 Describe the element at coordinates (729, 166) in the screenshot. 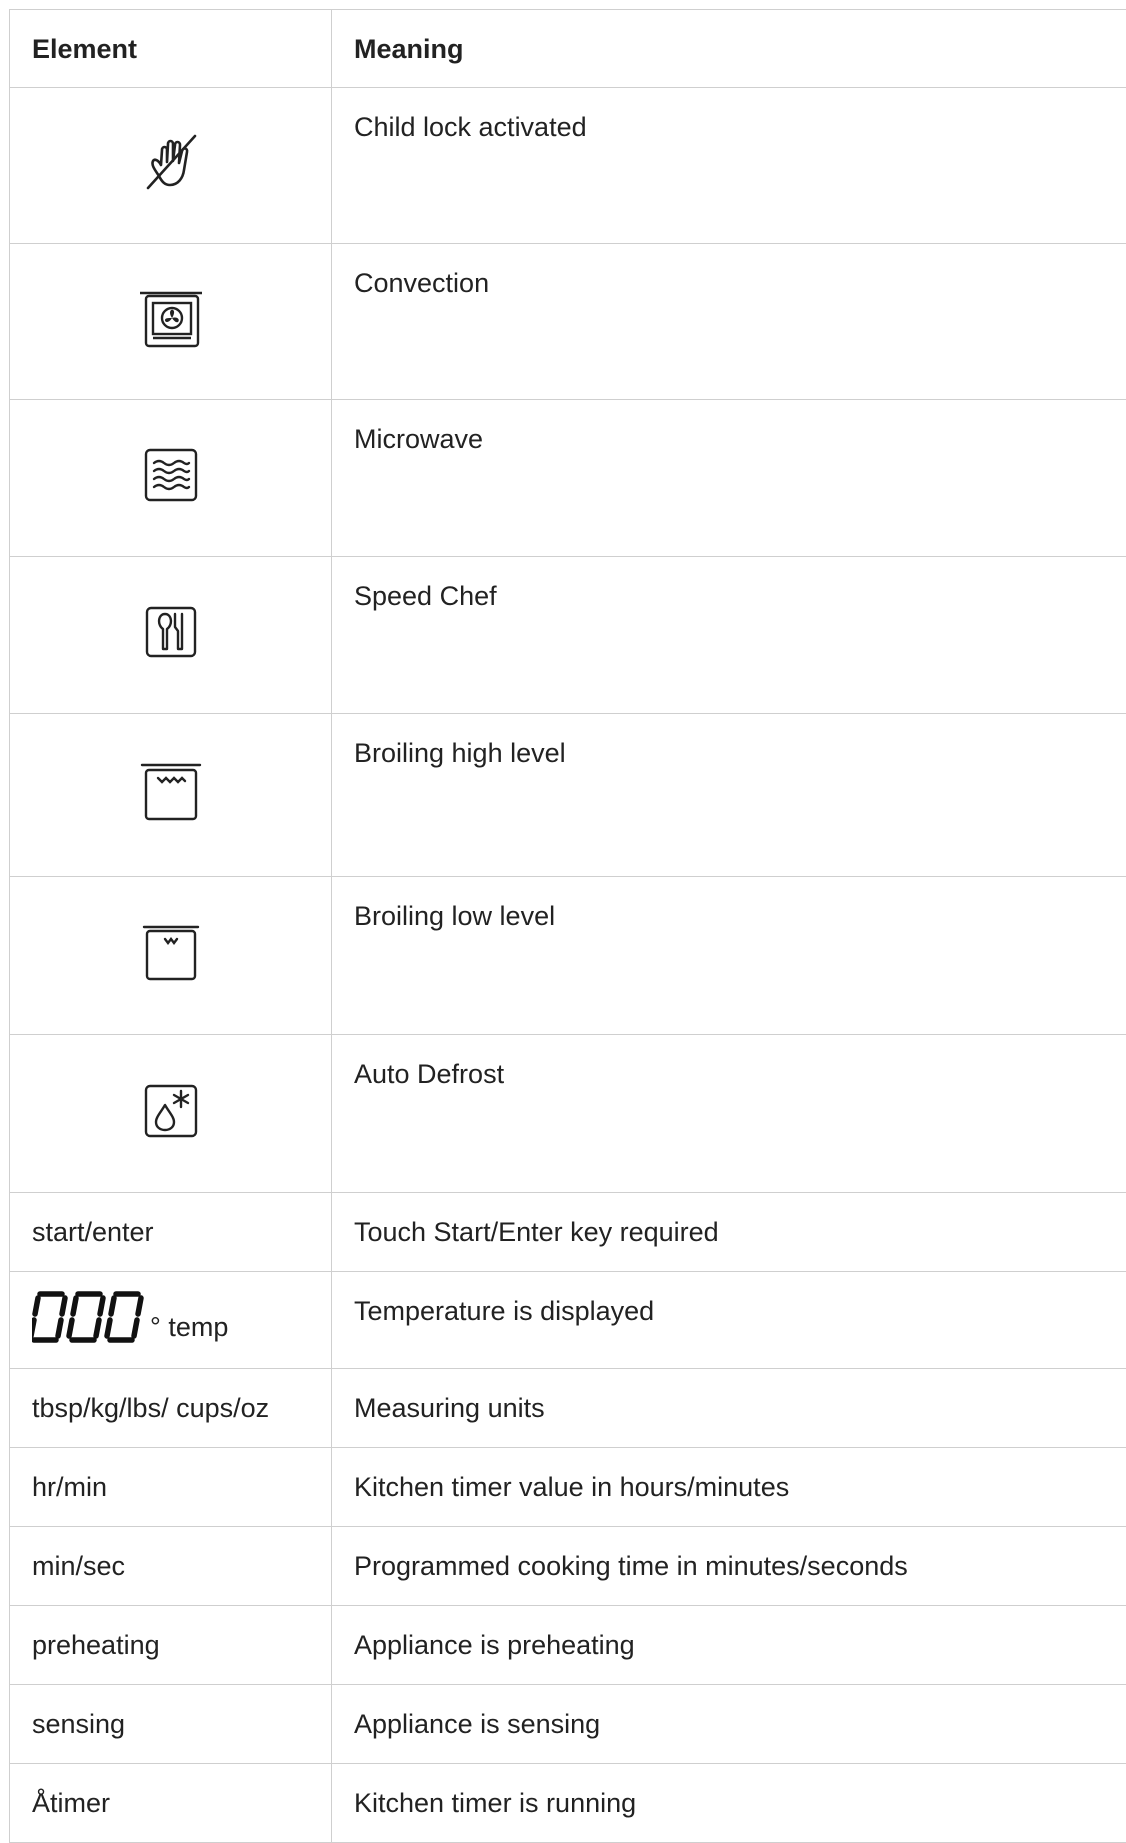

I see `meaning-cell: Child lock activated` at that location.